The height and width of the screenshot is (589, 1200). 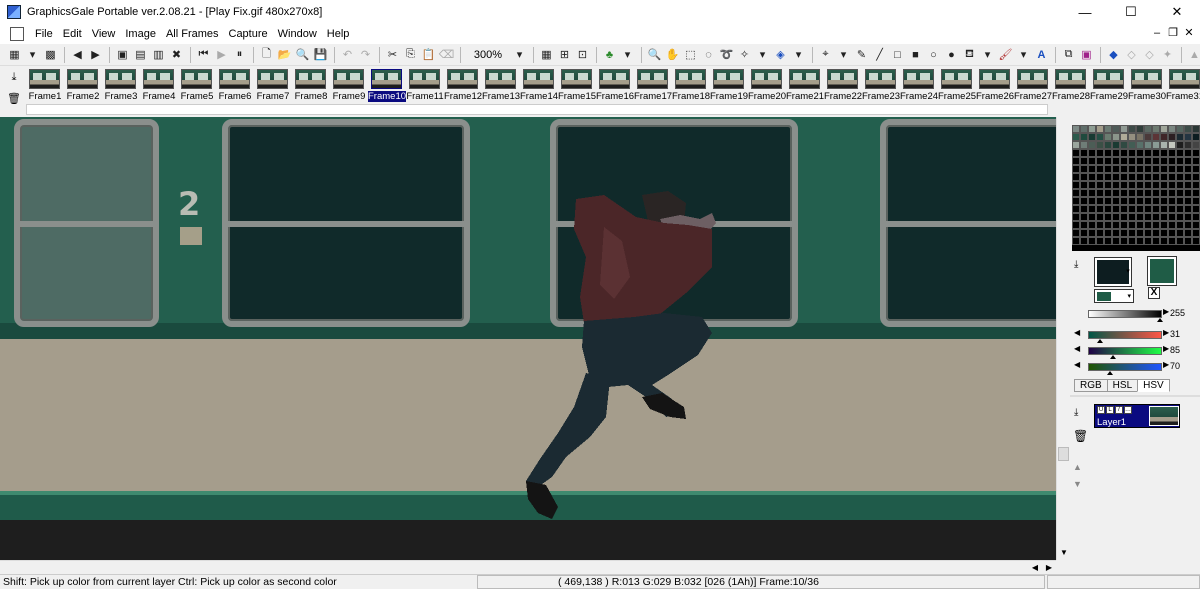 I want to click on frames-icon: ▤, so click(x=140, y=54).